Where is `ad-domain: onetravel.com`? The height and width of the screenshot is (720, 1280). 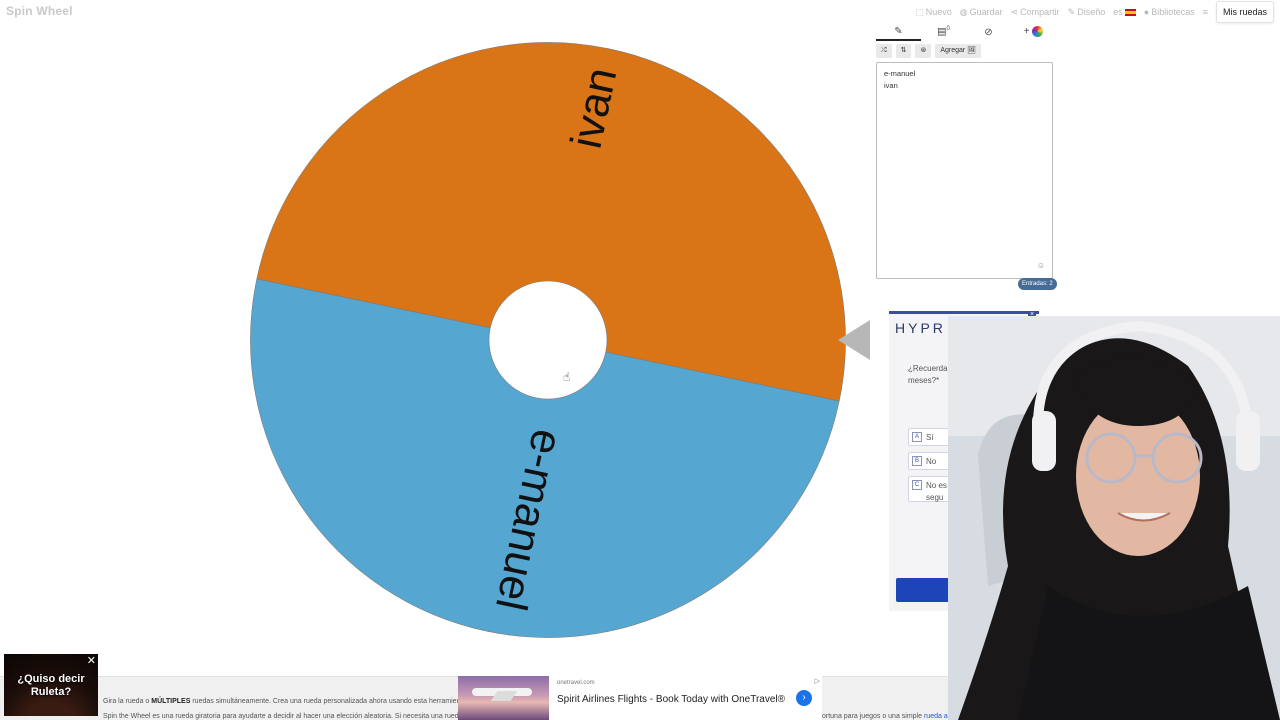
ad-domain: onetravel.com is located at coordinates (576, 683).